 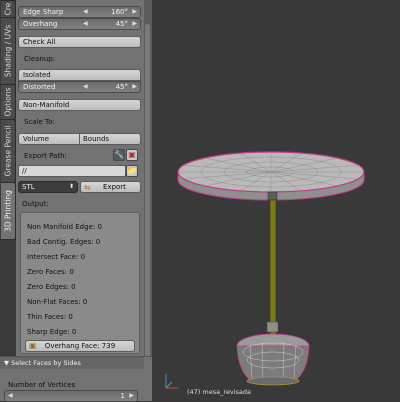 What do you see at coordinates (271, 172) in the screenshot?
I see `table-top-wireframe` at bounding box center [271, 172].